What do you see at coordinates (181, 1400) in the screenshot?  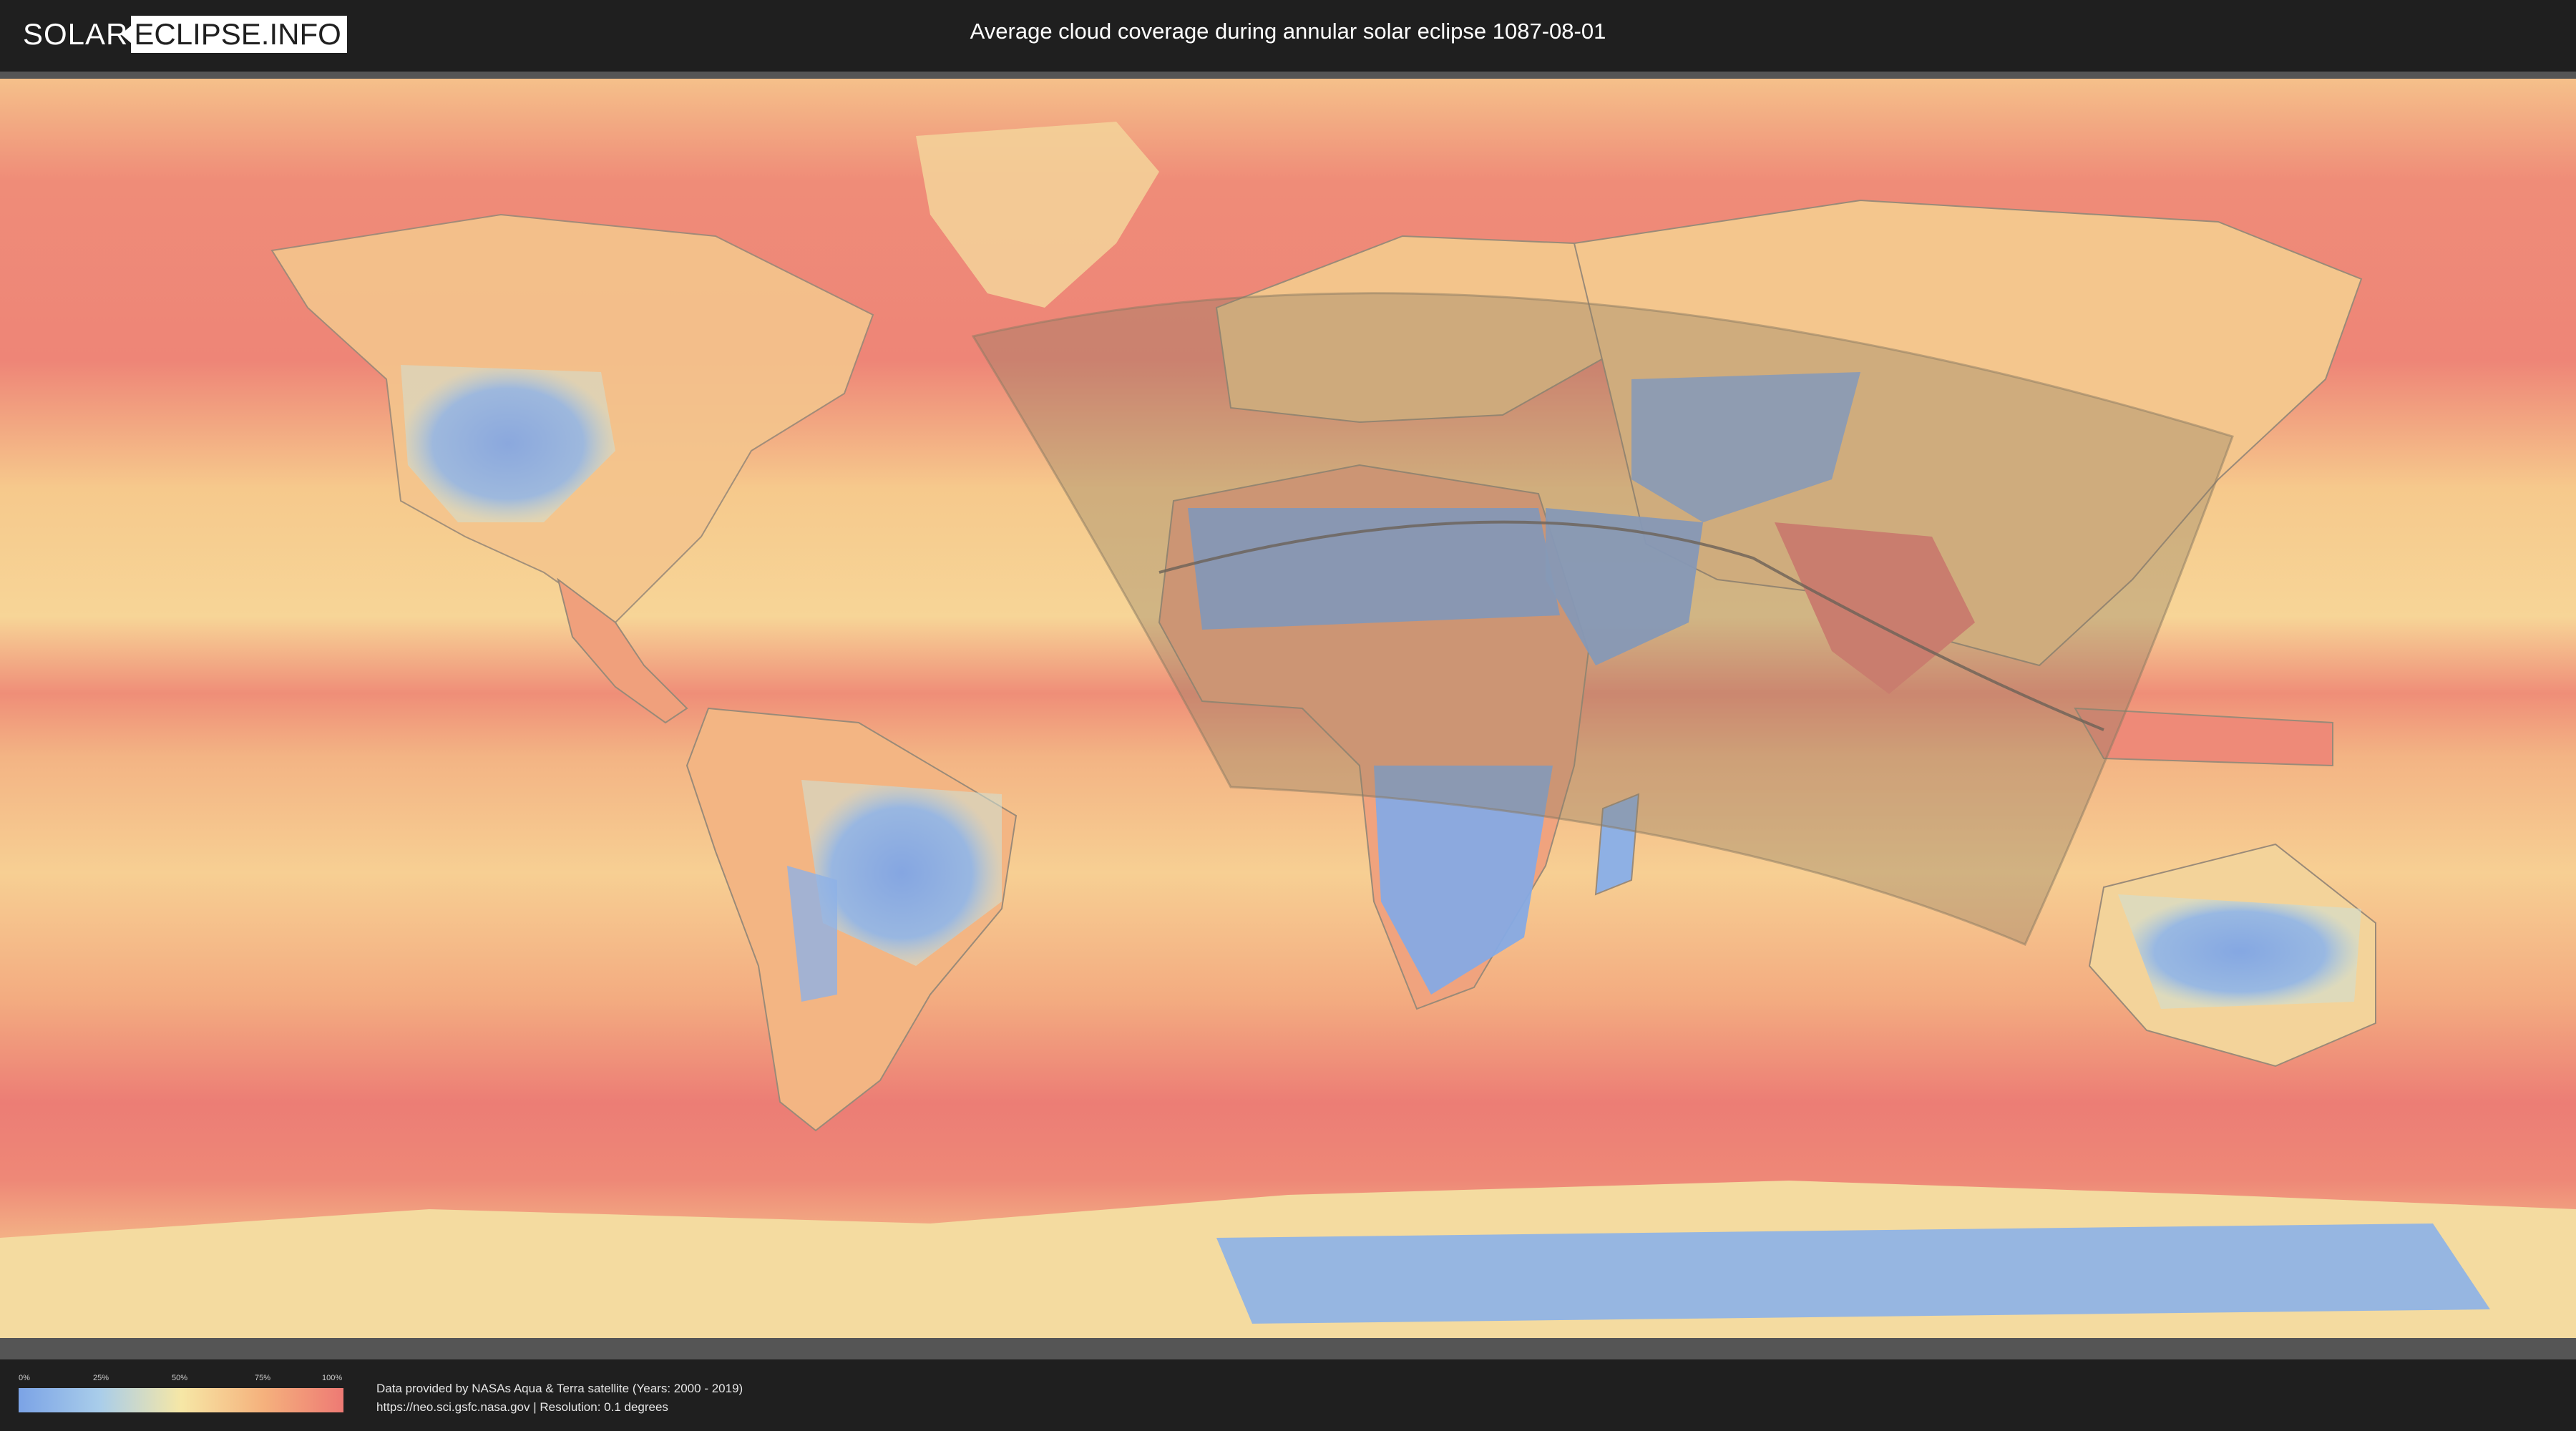 I see `cloud-coverage-legend-bar` at bounding box center [181, 1400].